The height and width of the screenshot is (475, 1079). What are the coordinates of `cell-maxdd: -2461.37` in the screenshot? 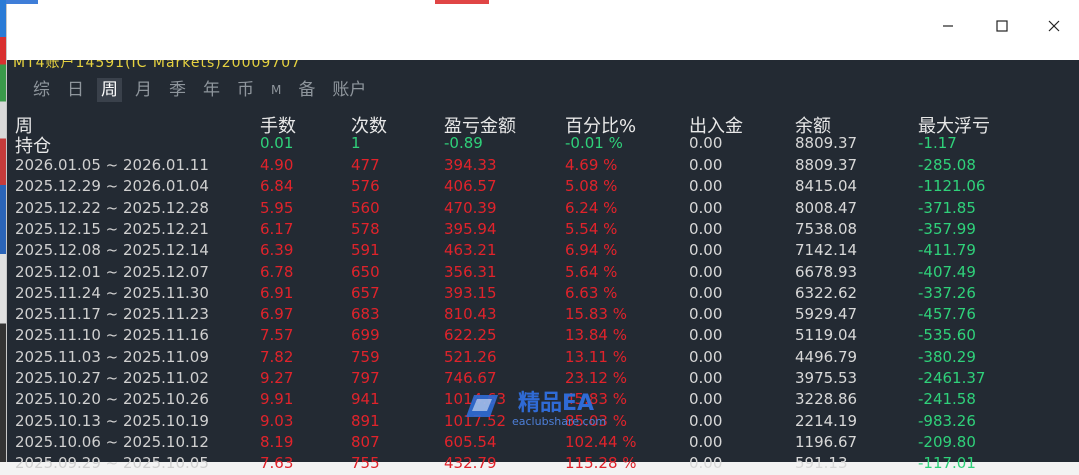 It's located at (952, 378).